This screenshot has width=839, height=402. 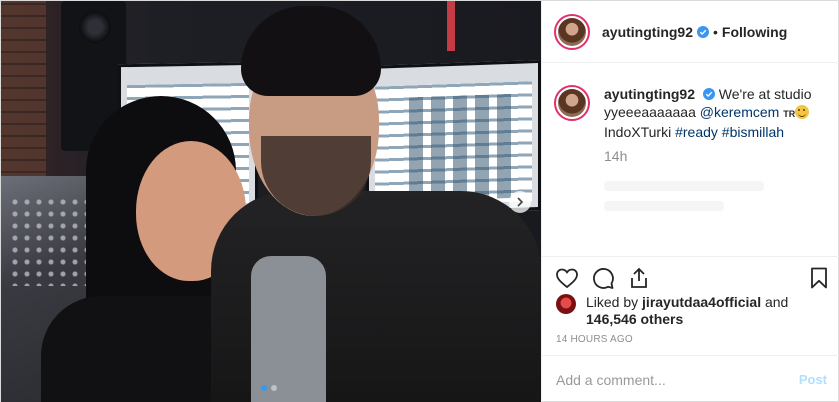 I want to click on caption-mention-link: @keremcem, so click(x=740, y=112).